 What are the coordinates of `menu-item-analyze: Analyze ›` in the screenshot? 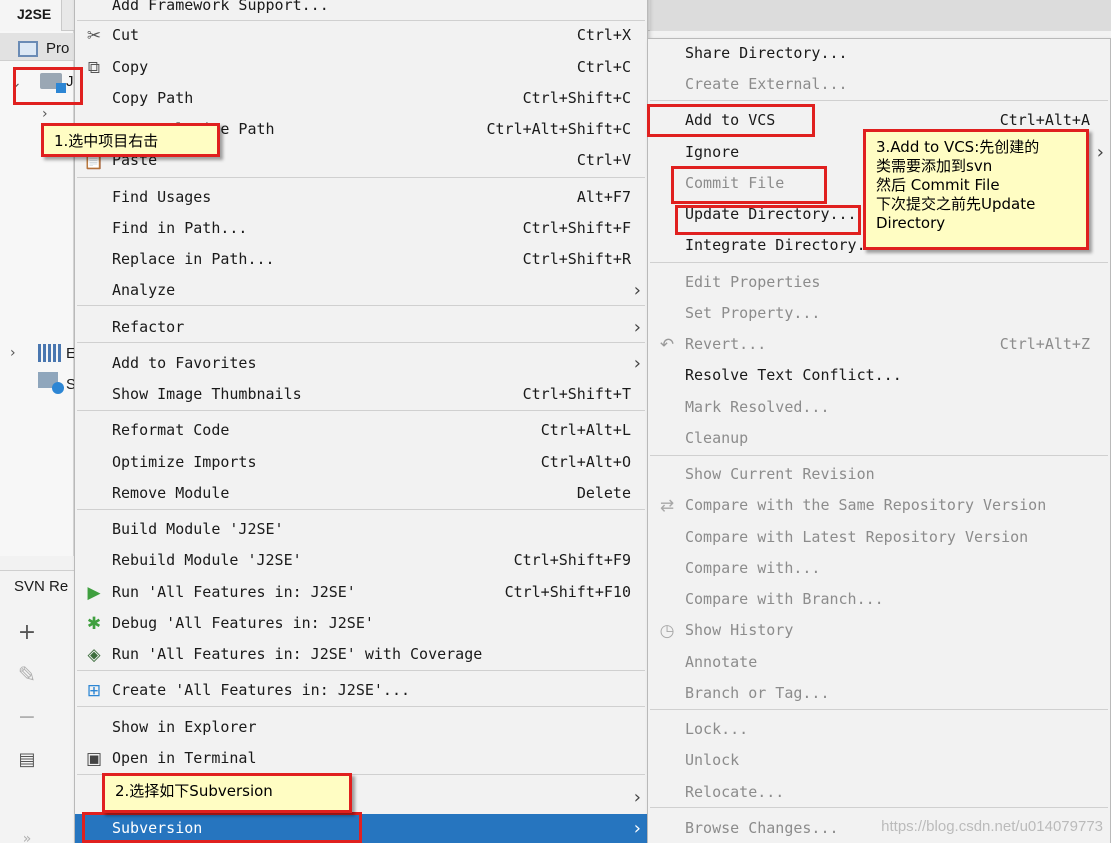 It's located at (361, 291).